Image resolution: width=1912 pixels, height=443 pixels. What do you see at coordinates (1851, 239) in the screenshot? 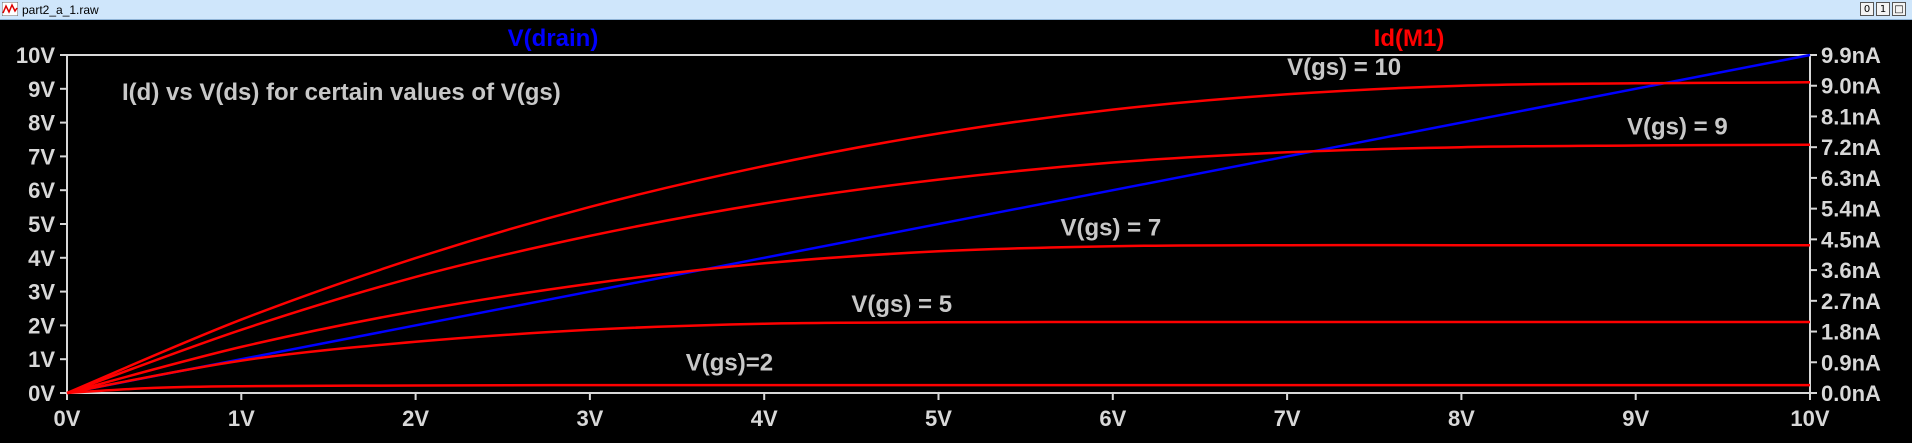
I see `right-tick-label: 4.5nA` at bounding box center [1851, 239].